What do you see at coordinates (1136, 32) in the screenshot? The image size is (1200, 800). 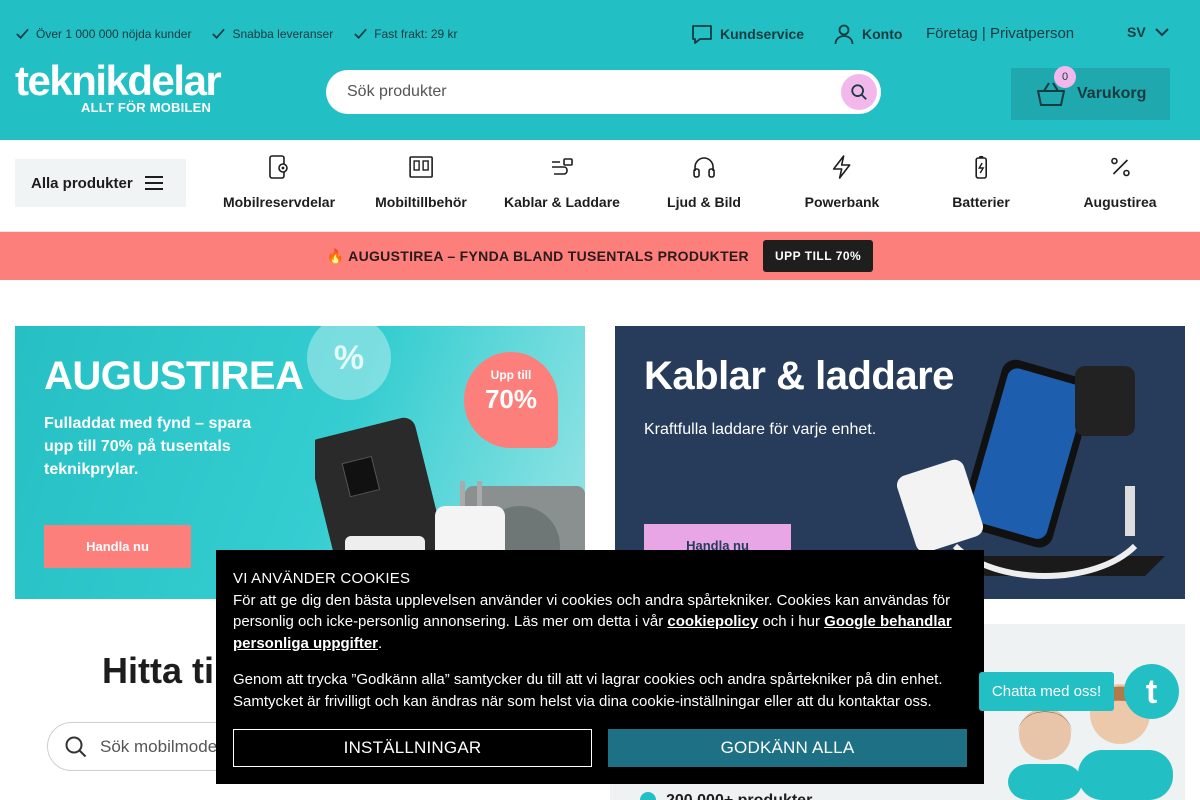 I see `language-label: SV` at bounding box center [1136, 32].